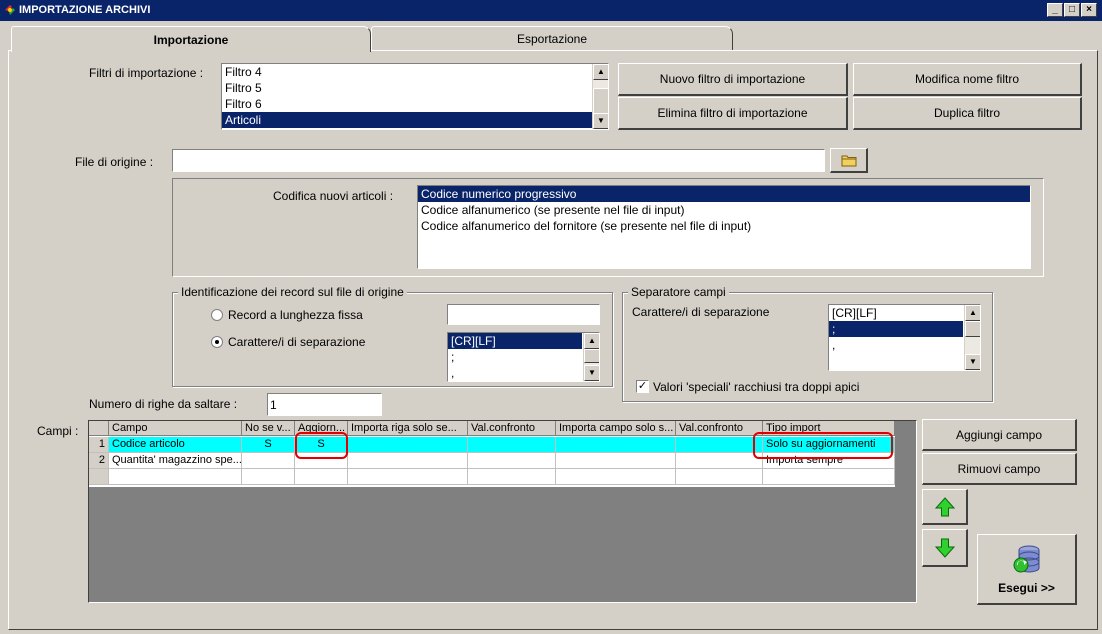  Describe the element at coordinates (99, 461) in the screenshot. I see `row-number: 2` at that location.